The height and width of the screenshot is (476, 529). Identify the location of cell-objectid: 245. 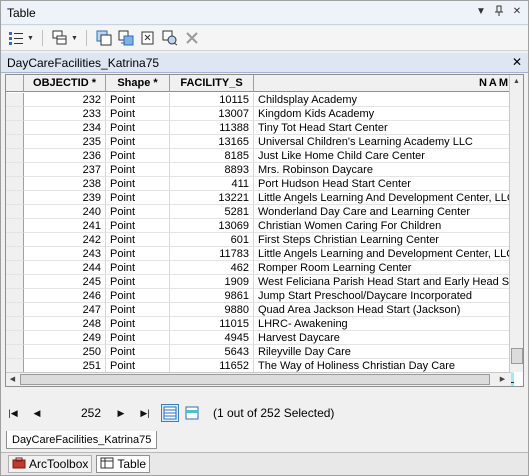
(65, 282).